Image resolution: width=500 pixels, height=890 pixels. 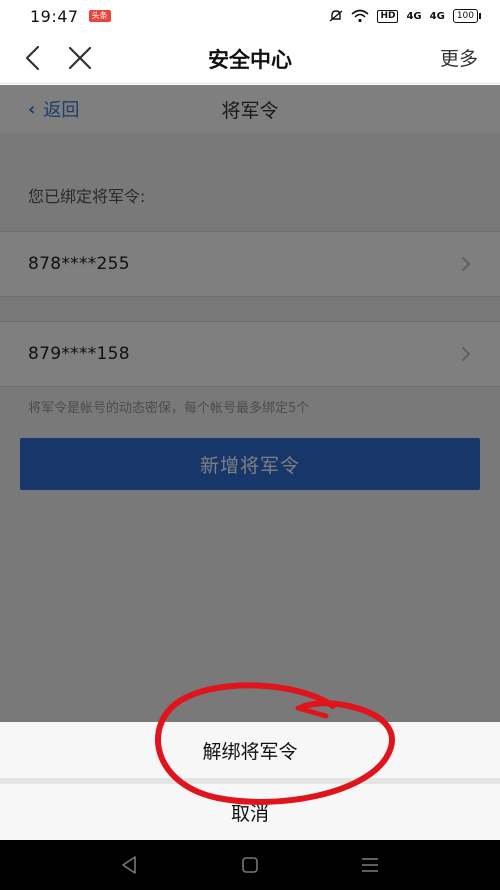 What do you see at coordinates (129, 865) in the screenshot?
I see `nav-back-icon` at bounding box center [129, 865].